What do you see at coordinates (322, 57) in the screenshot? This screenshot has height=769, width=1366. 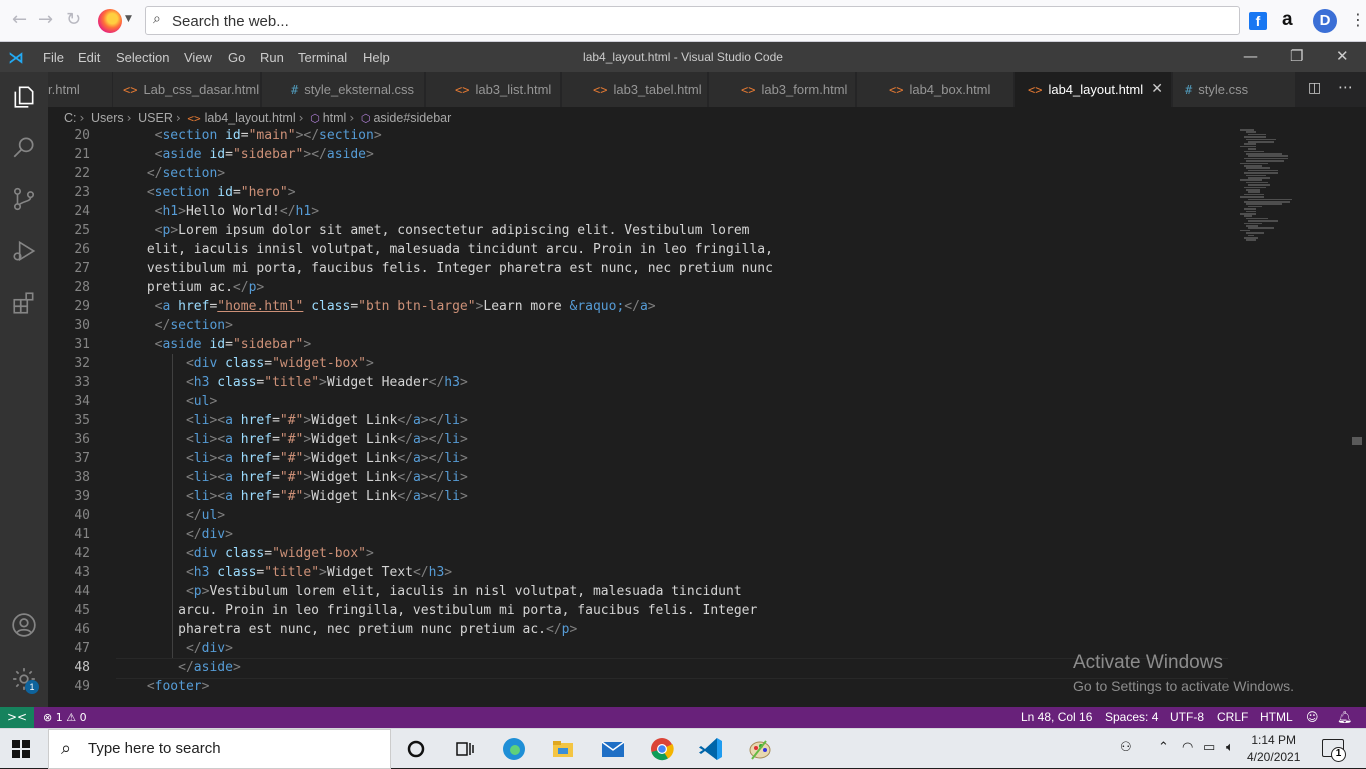 I see `menu-terminal: Terminal` at bounding box center [322, 57].